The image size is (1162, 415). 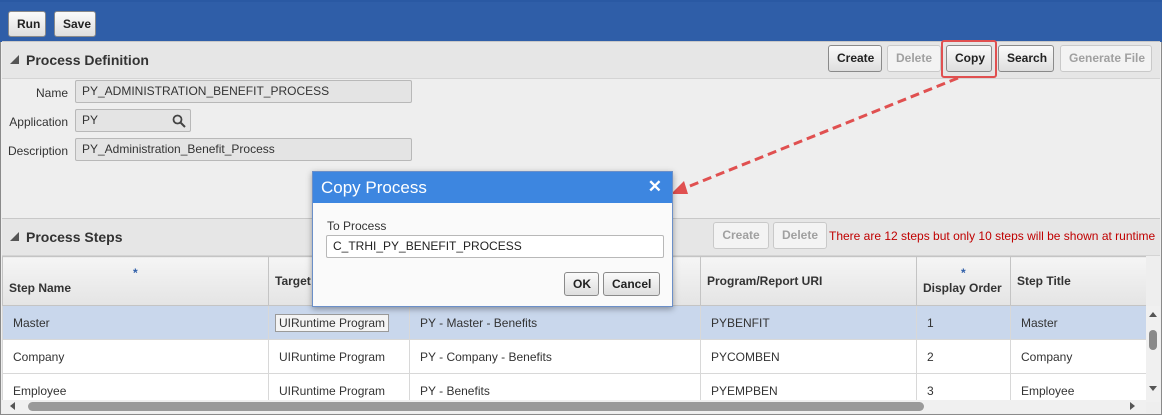 I want to click on to-process-input: C_TRHI_PY_BENEFIT_PROCESS, so click(x=495, y=246).